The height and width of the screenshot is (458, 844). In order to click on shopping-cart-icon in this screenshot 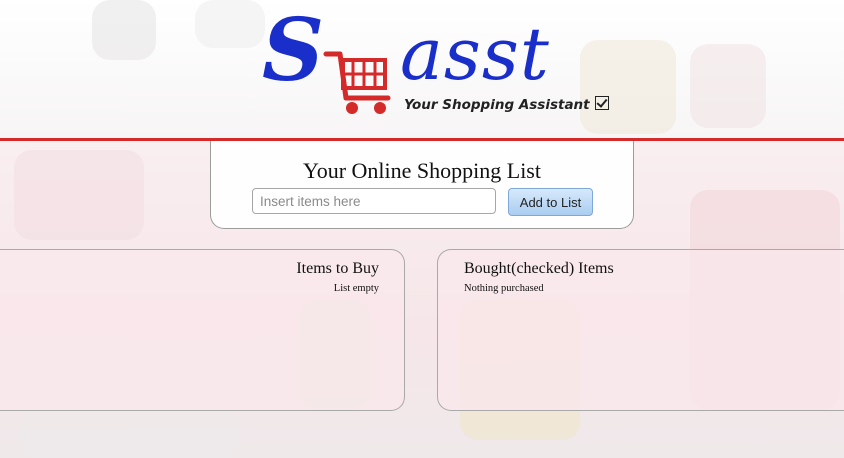, I will do `click(357, 82)`.